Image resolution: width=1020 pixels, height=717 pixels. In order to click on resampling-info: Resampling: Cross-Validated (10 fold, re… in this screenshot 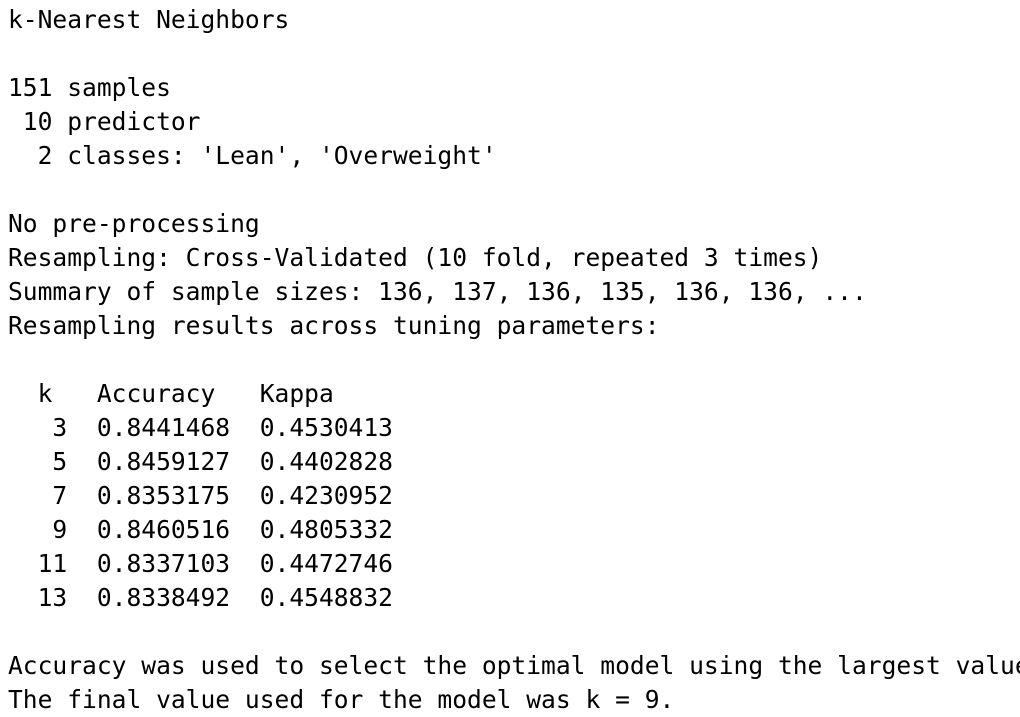, I will do `click(415, 257)`.